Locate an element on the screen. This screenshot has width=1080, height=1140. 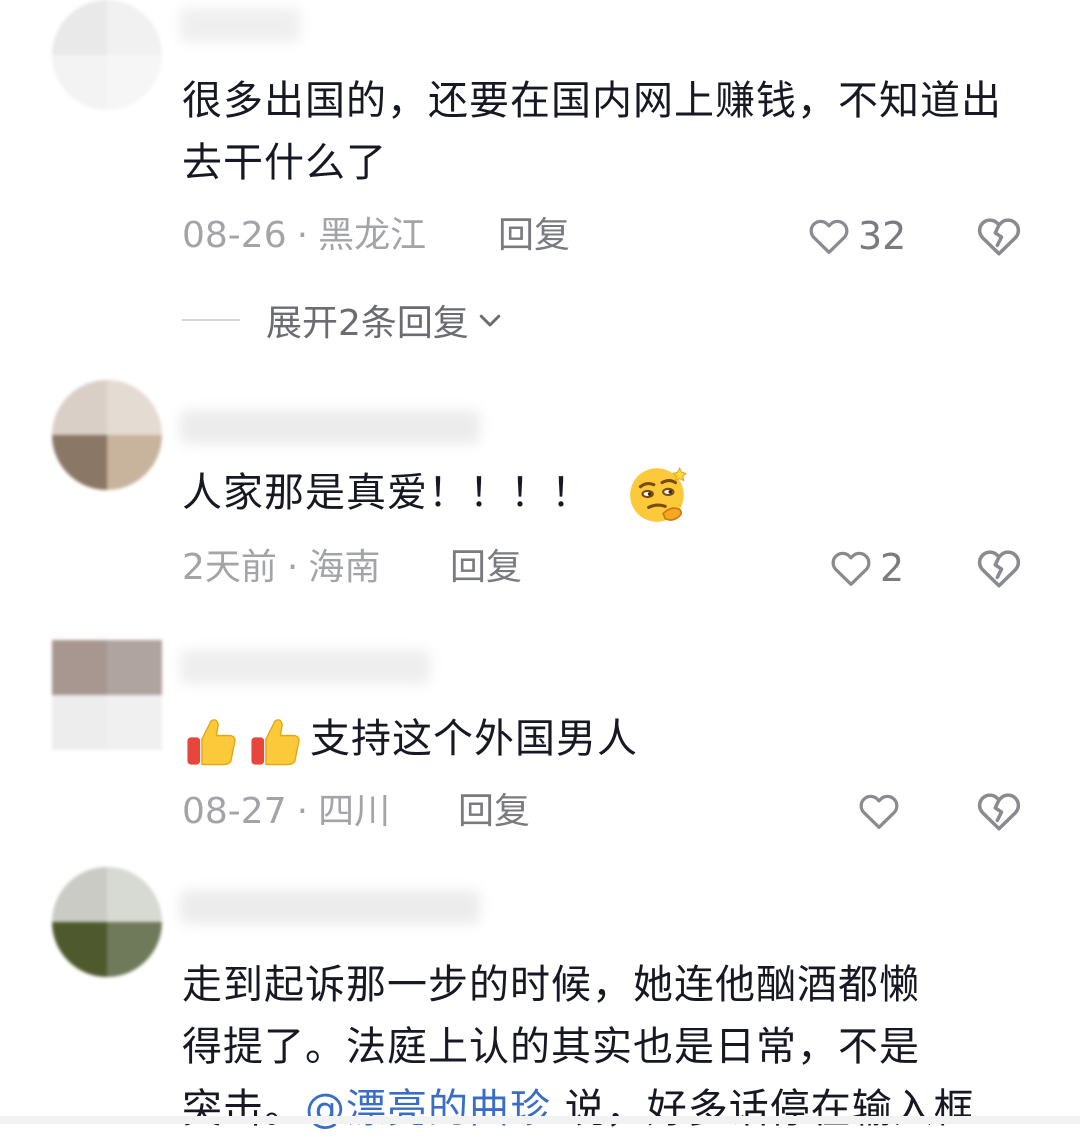
comment-text: 支持这个外国男人 is located at coordinates (597, 739).